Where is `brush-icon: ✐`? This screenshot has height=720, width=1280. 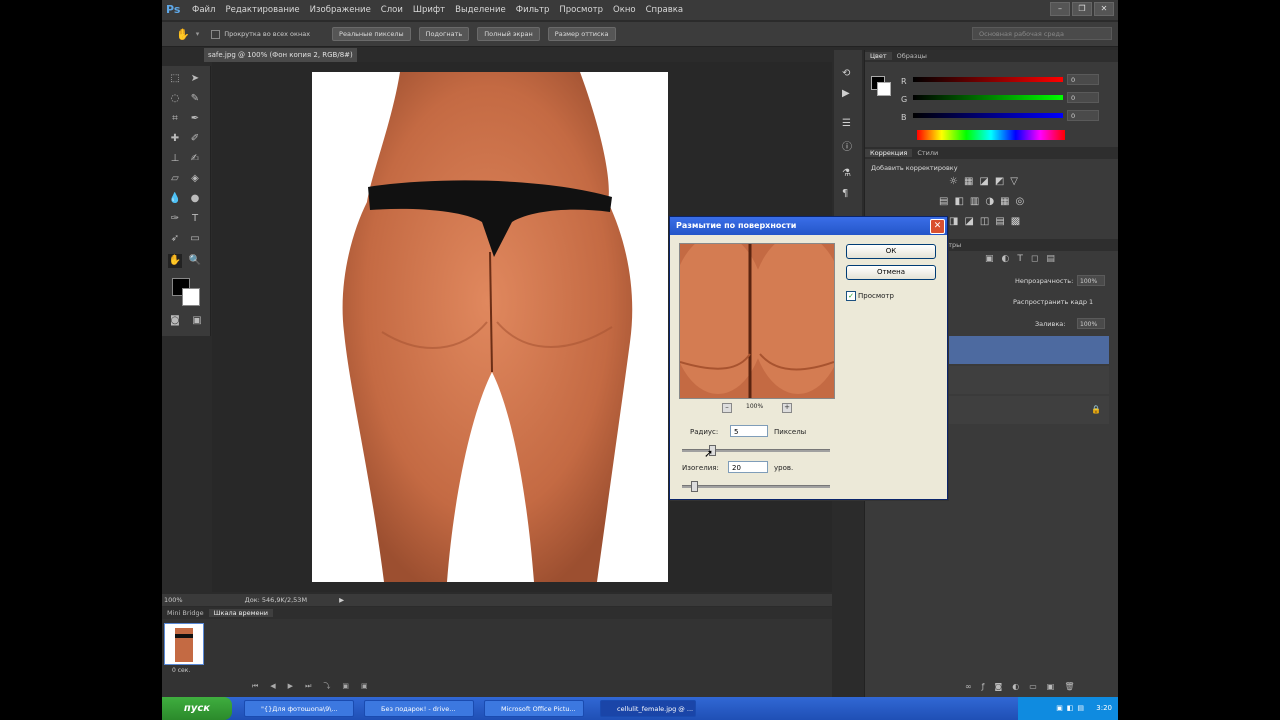
brush-icon: ✐ is located at coordinates (195, 139).